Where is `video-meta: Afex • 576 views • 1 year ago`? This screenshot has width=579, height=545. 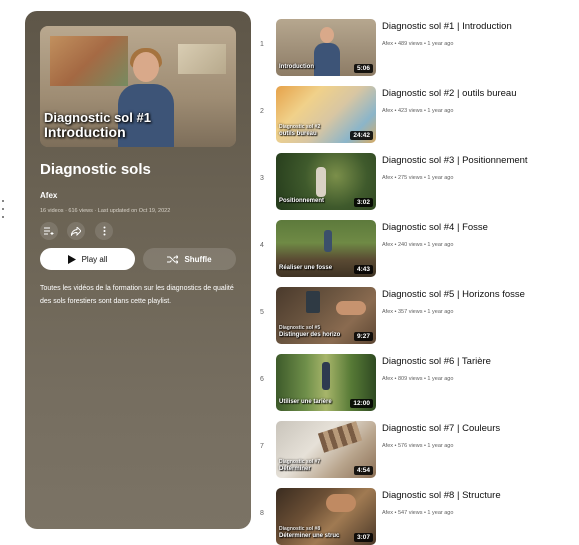 video-meta: Afex • 576 views • 1 year ago is located at coordinates (418, 446).